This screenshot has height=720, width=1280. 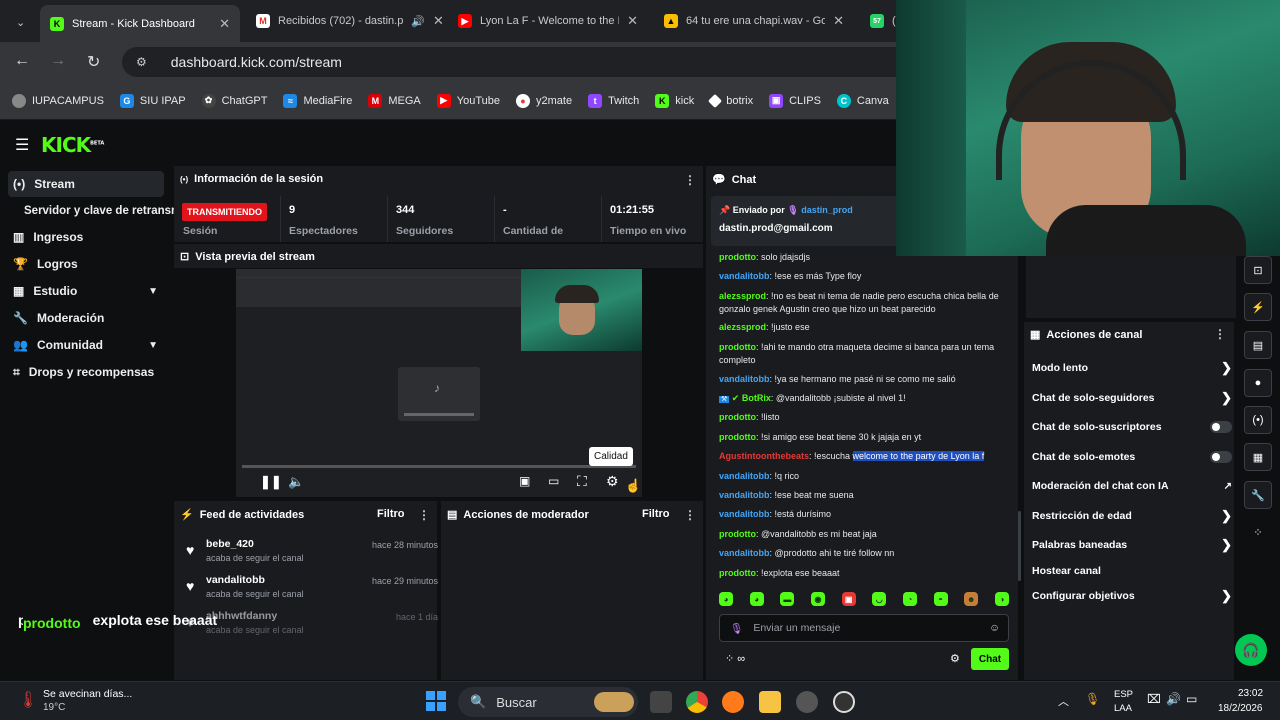 What do you see at coordinates (1132, 516) in the screenshot?
I see `action-restriccion-edad: Restricción de edad ❯` at bounding box center [1132, 516].